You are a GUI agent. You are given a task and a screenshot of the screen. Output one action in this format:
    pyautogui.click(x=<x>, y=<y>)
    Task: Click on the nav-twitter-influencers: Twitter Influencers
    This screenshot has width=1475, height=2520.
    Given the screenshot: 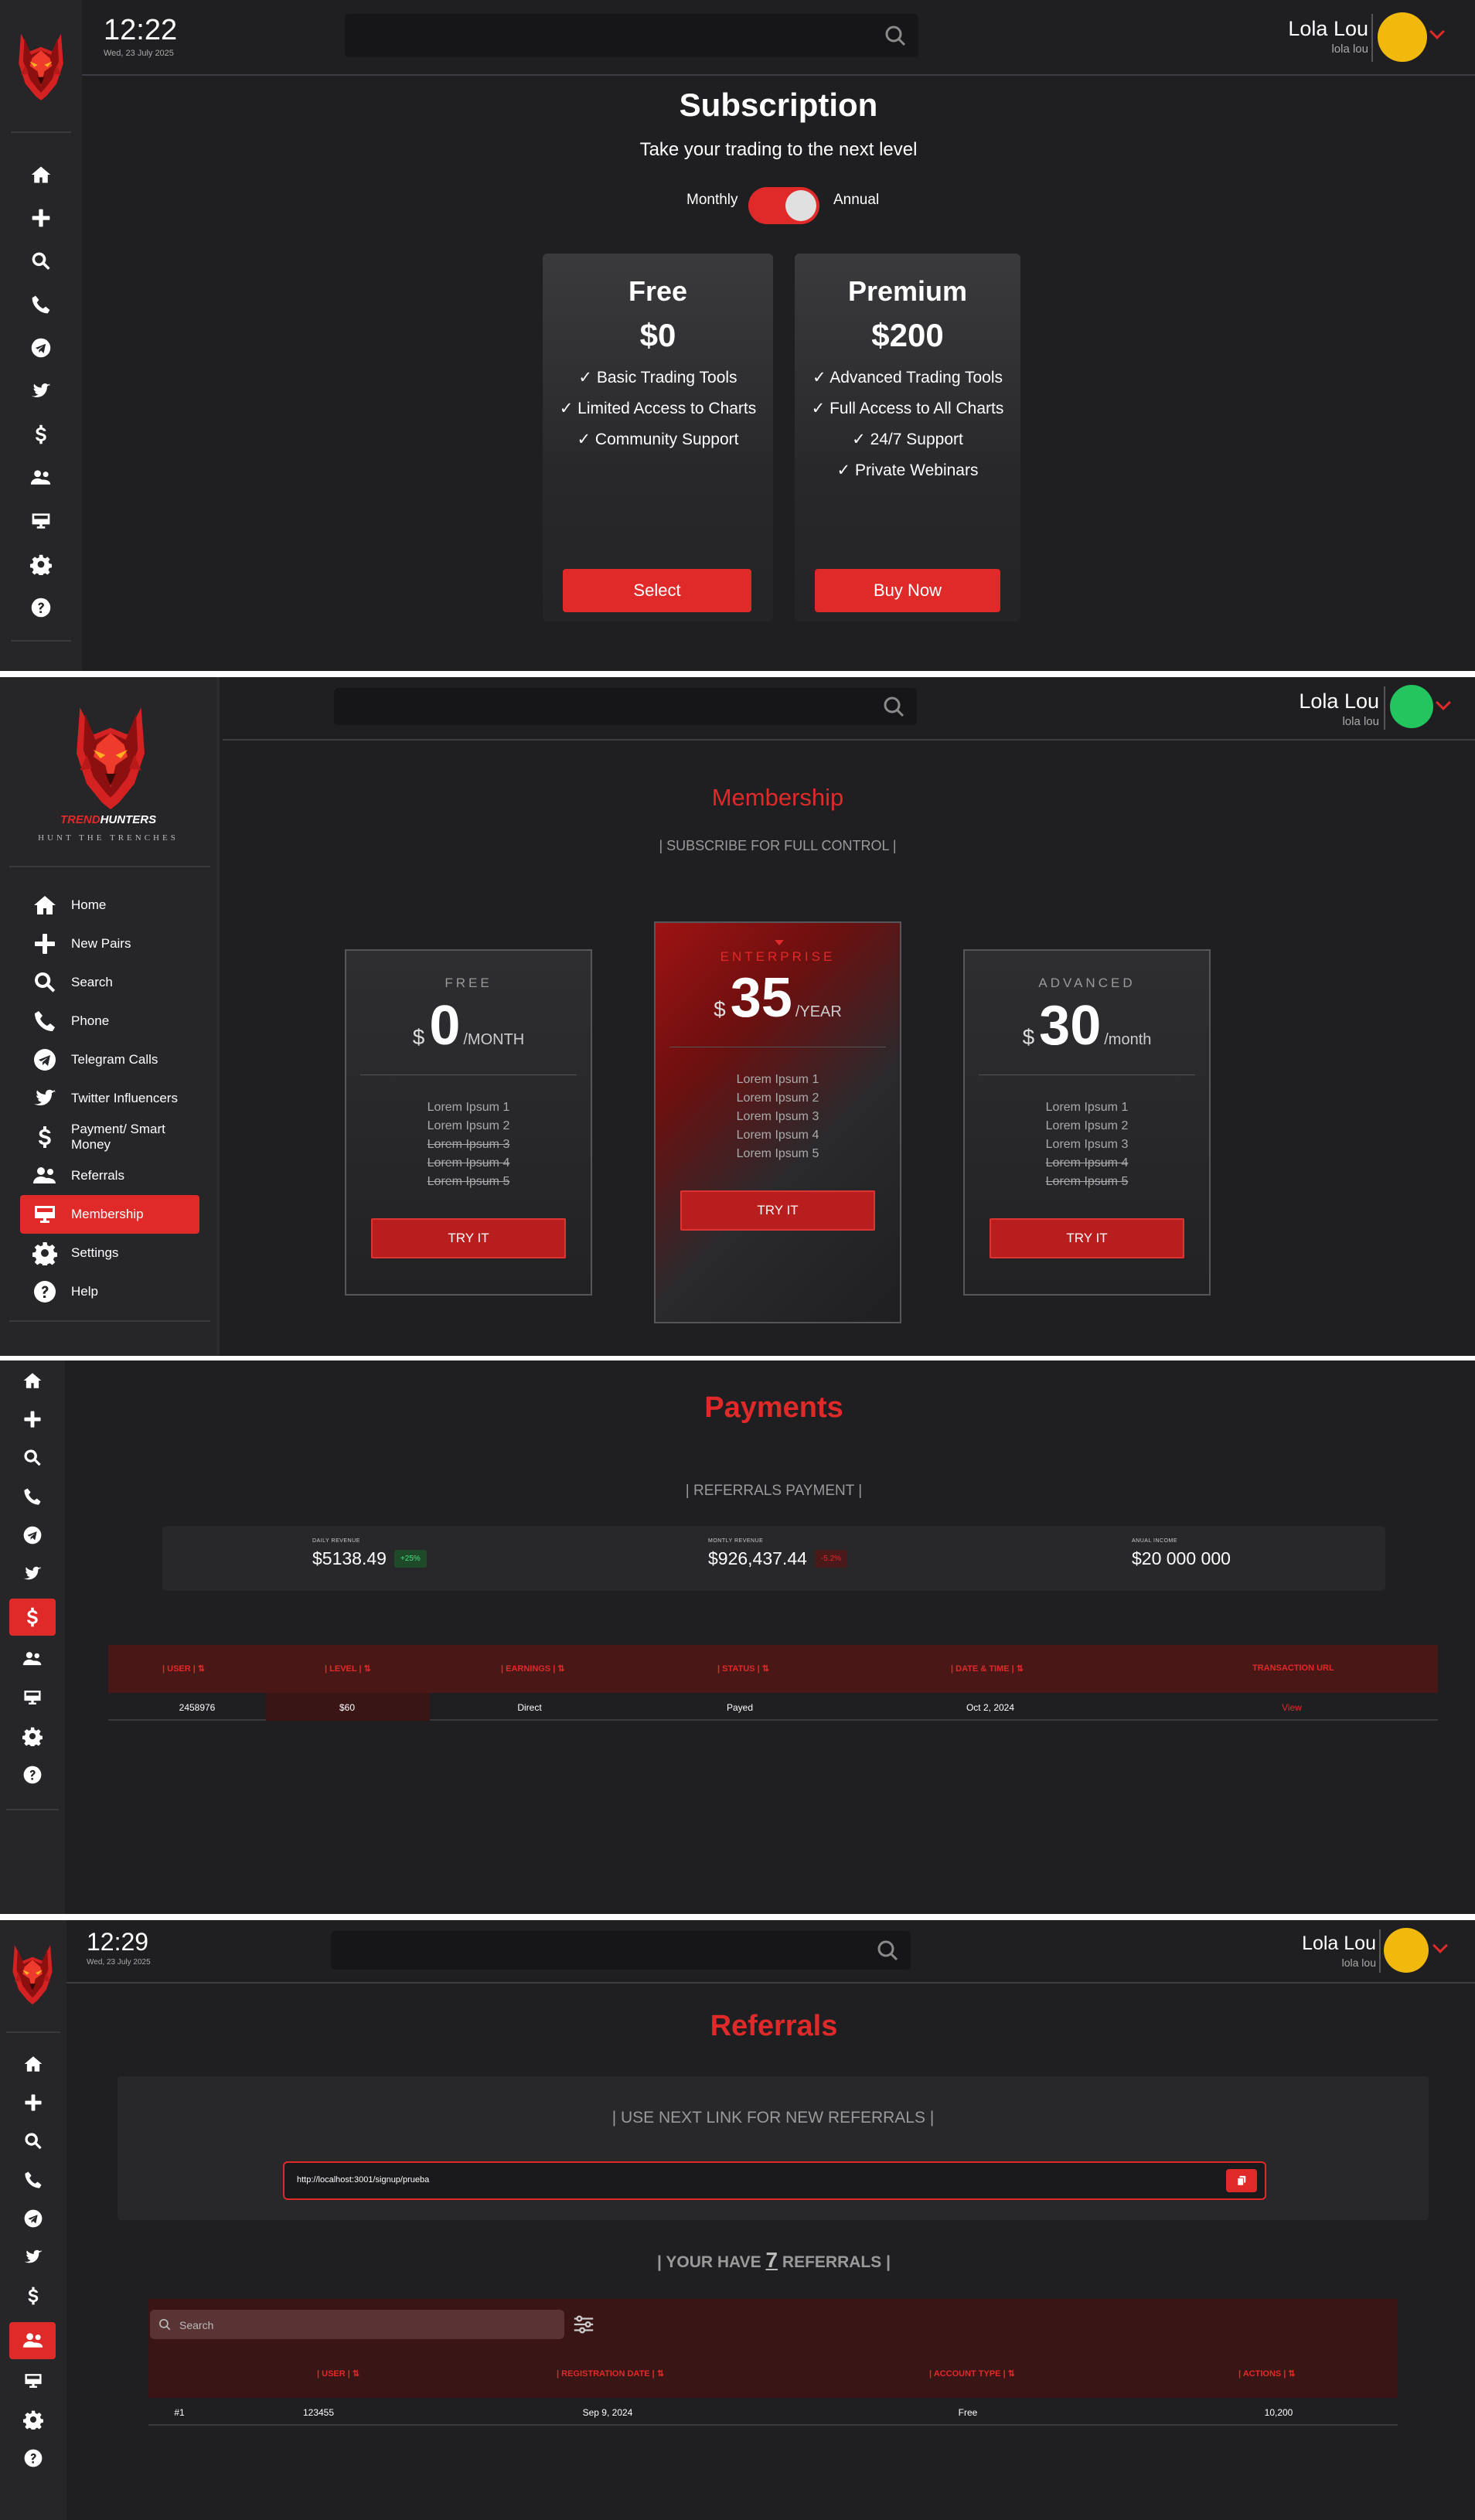 What is the action you would take?
    pyautogui.click(x=109, y=1098)
    